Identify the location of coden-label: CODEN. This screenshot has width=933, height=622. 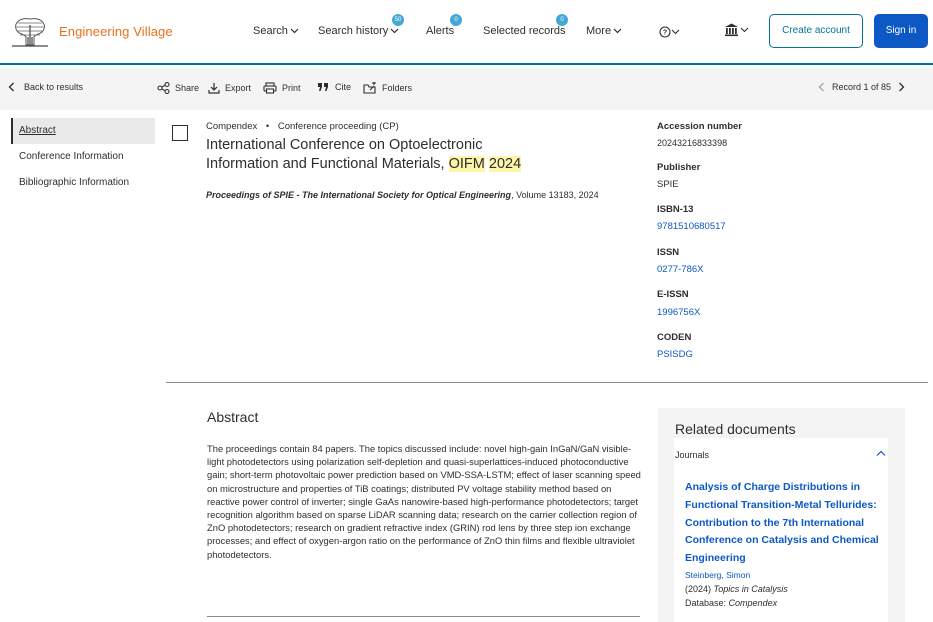
(674, 337).